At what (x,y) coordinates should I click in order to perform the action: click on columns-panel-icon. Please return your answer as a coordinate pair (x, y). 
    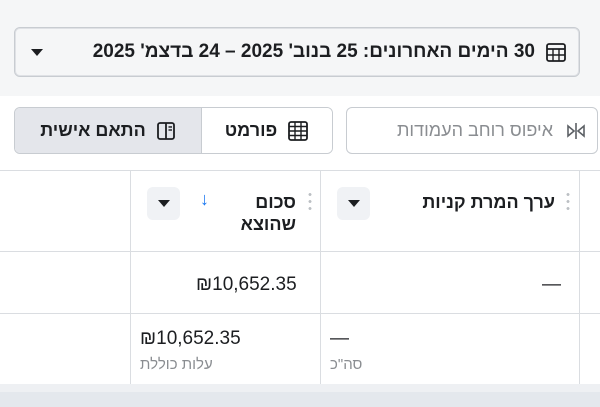
    Looking at the image, I should click on (166, 131).